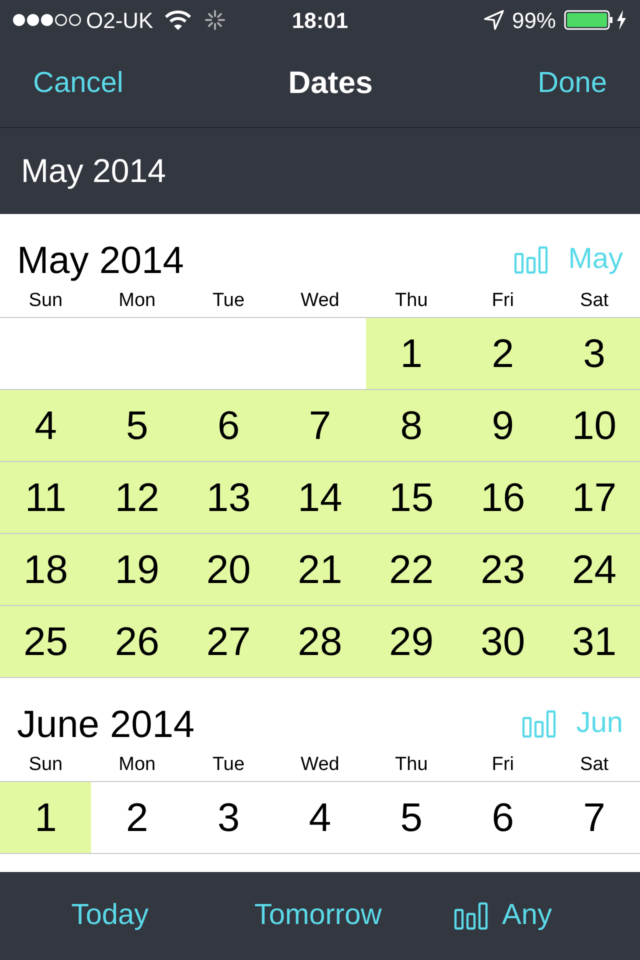 The height and width of the screenshot is (960, 640). Describe the element at coordinates (594, 641) in the screenshot. I see `day-cell: 31` at that location.